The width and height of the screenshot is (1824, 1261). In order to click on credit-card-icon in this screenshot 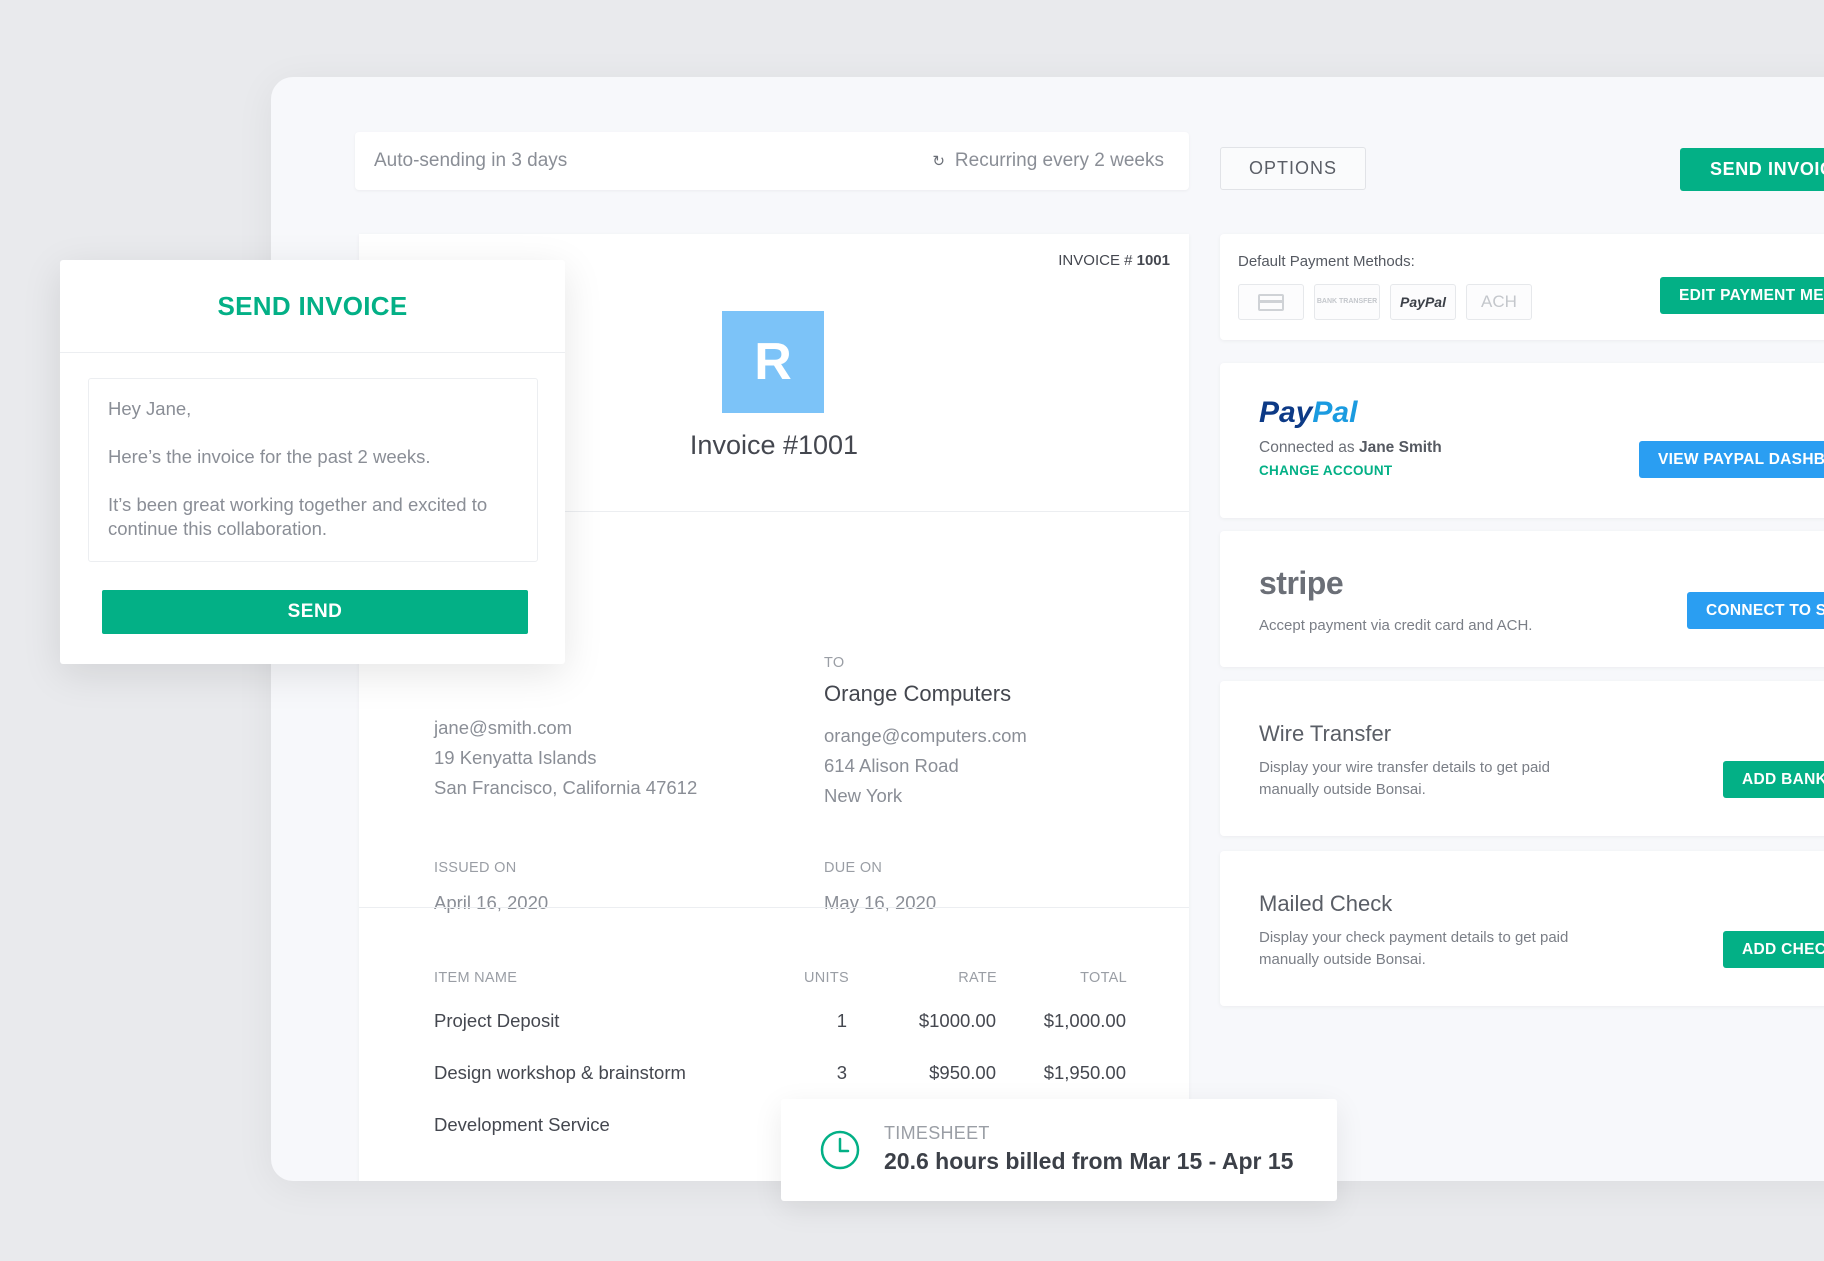, I will do `click(1271, 302)`.